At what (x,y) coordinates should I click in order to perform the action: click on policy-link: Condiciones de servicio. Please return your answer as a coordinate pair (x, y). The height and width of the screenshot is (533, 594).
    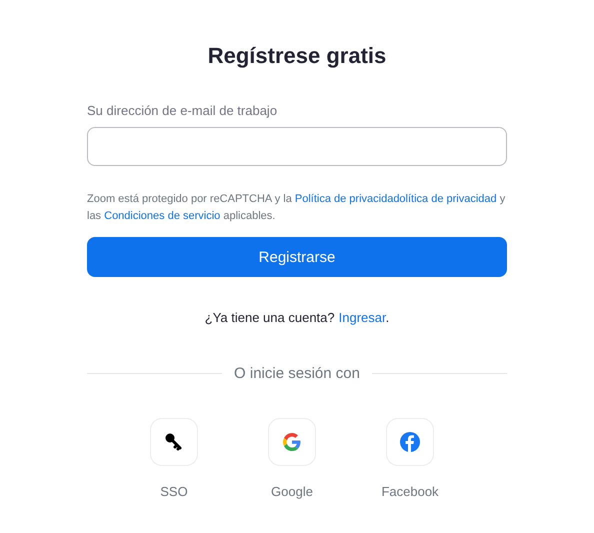
    Looking at the image, I should click on (162, 216).